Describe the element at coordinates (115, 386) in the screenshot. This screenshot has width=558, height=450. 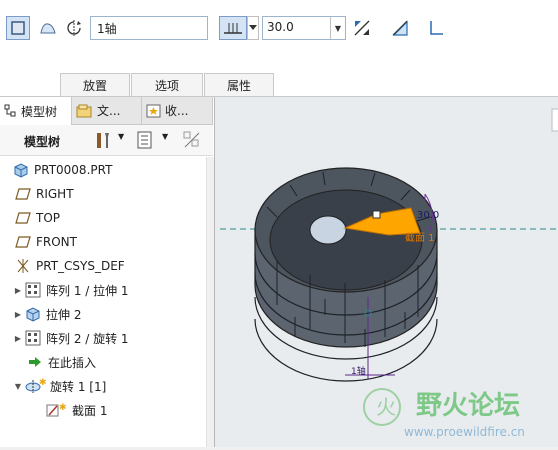
I see `tree-item-revolve-1: ▼ ✱ 旋转 1 [1]` at that location.